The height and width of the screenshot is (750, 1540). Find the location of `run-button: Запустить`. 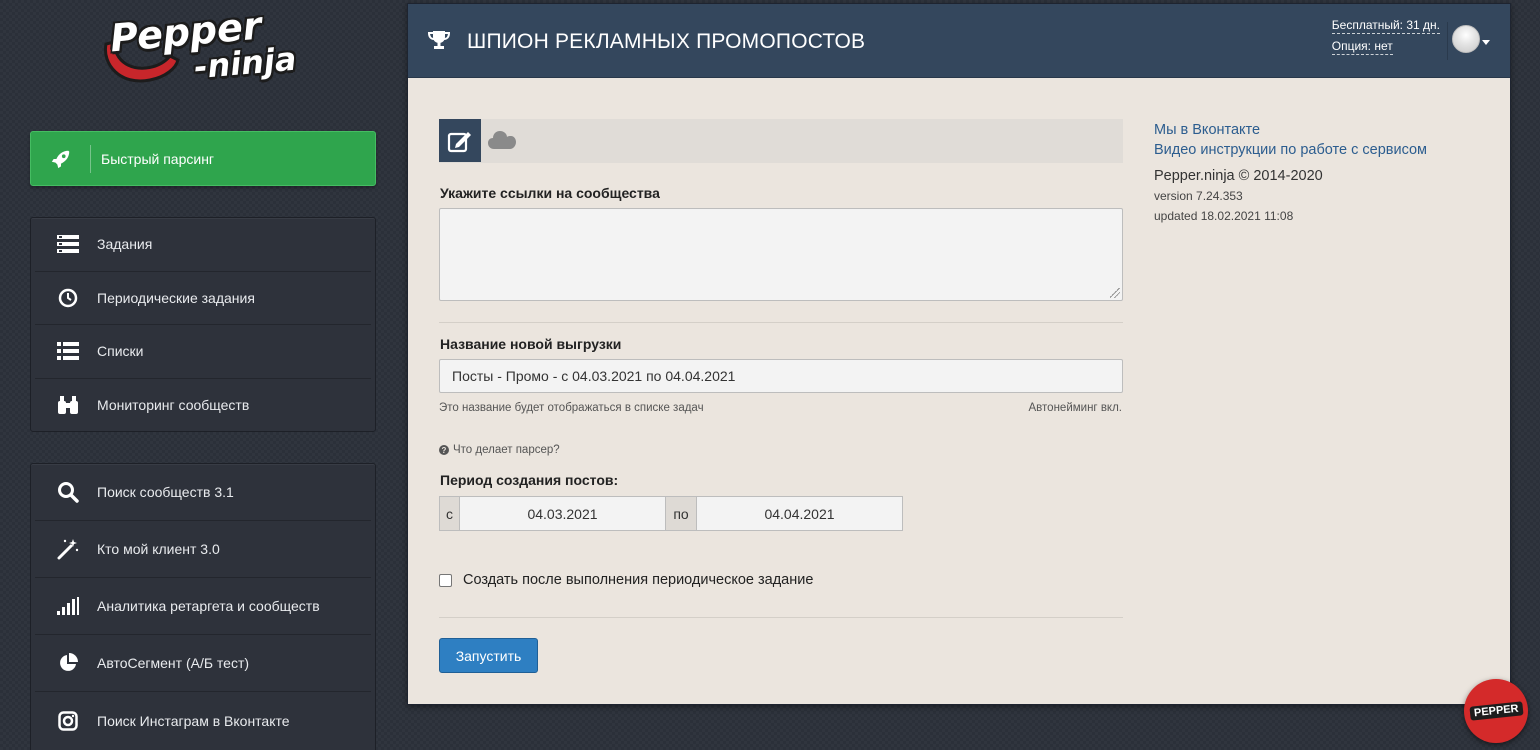

run-button: Запустить is located at coordinates (488, 655).